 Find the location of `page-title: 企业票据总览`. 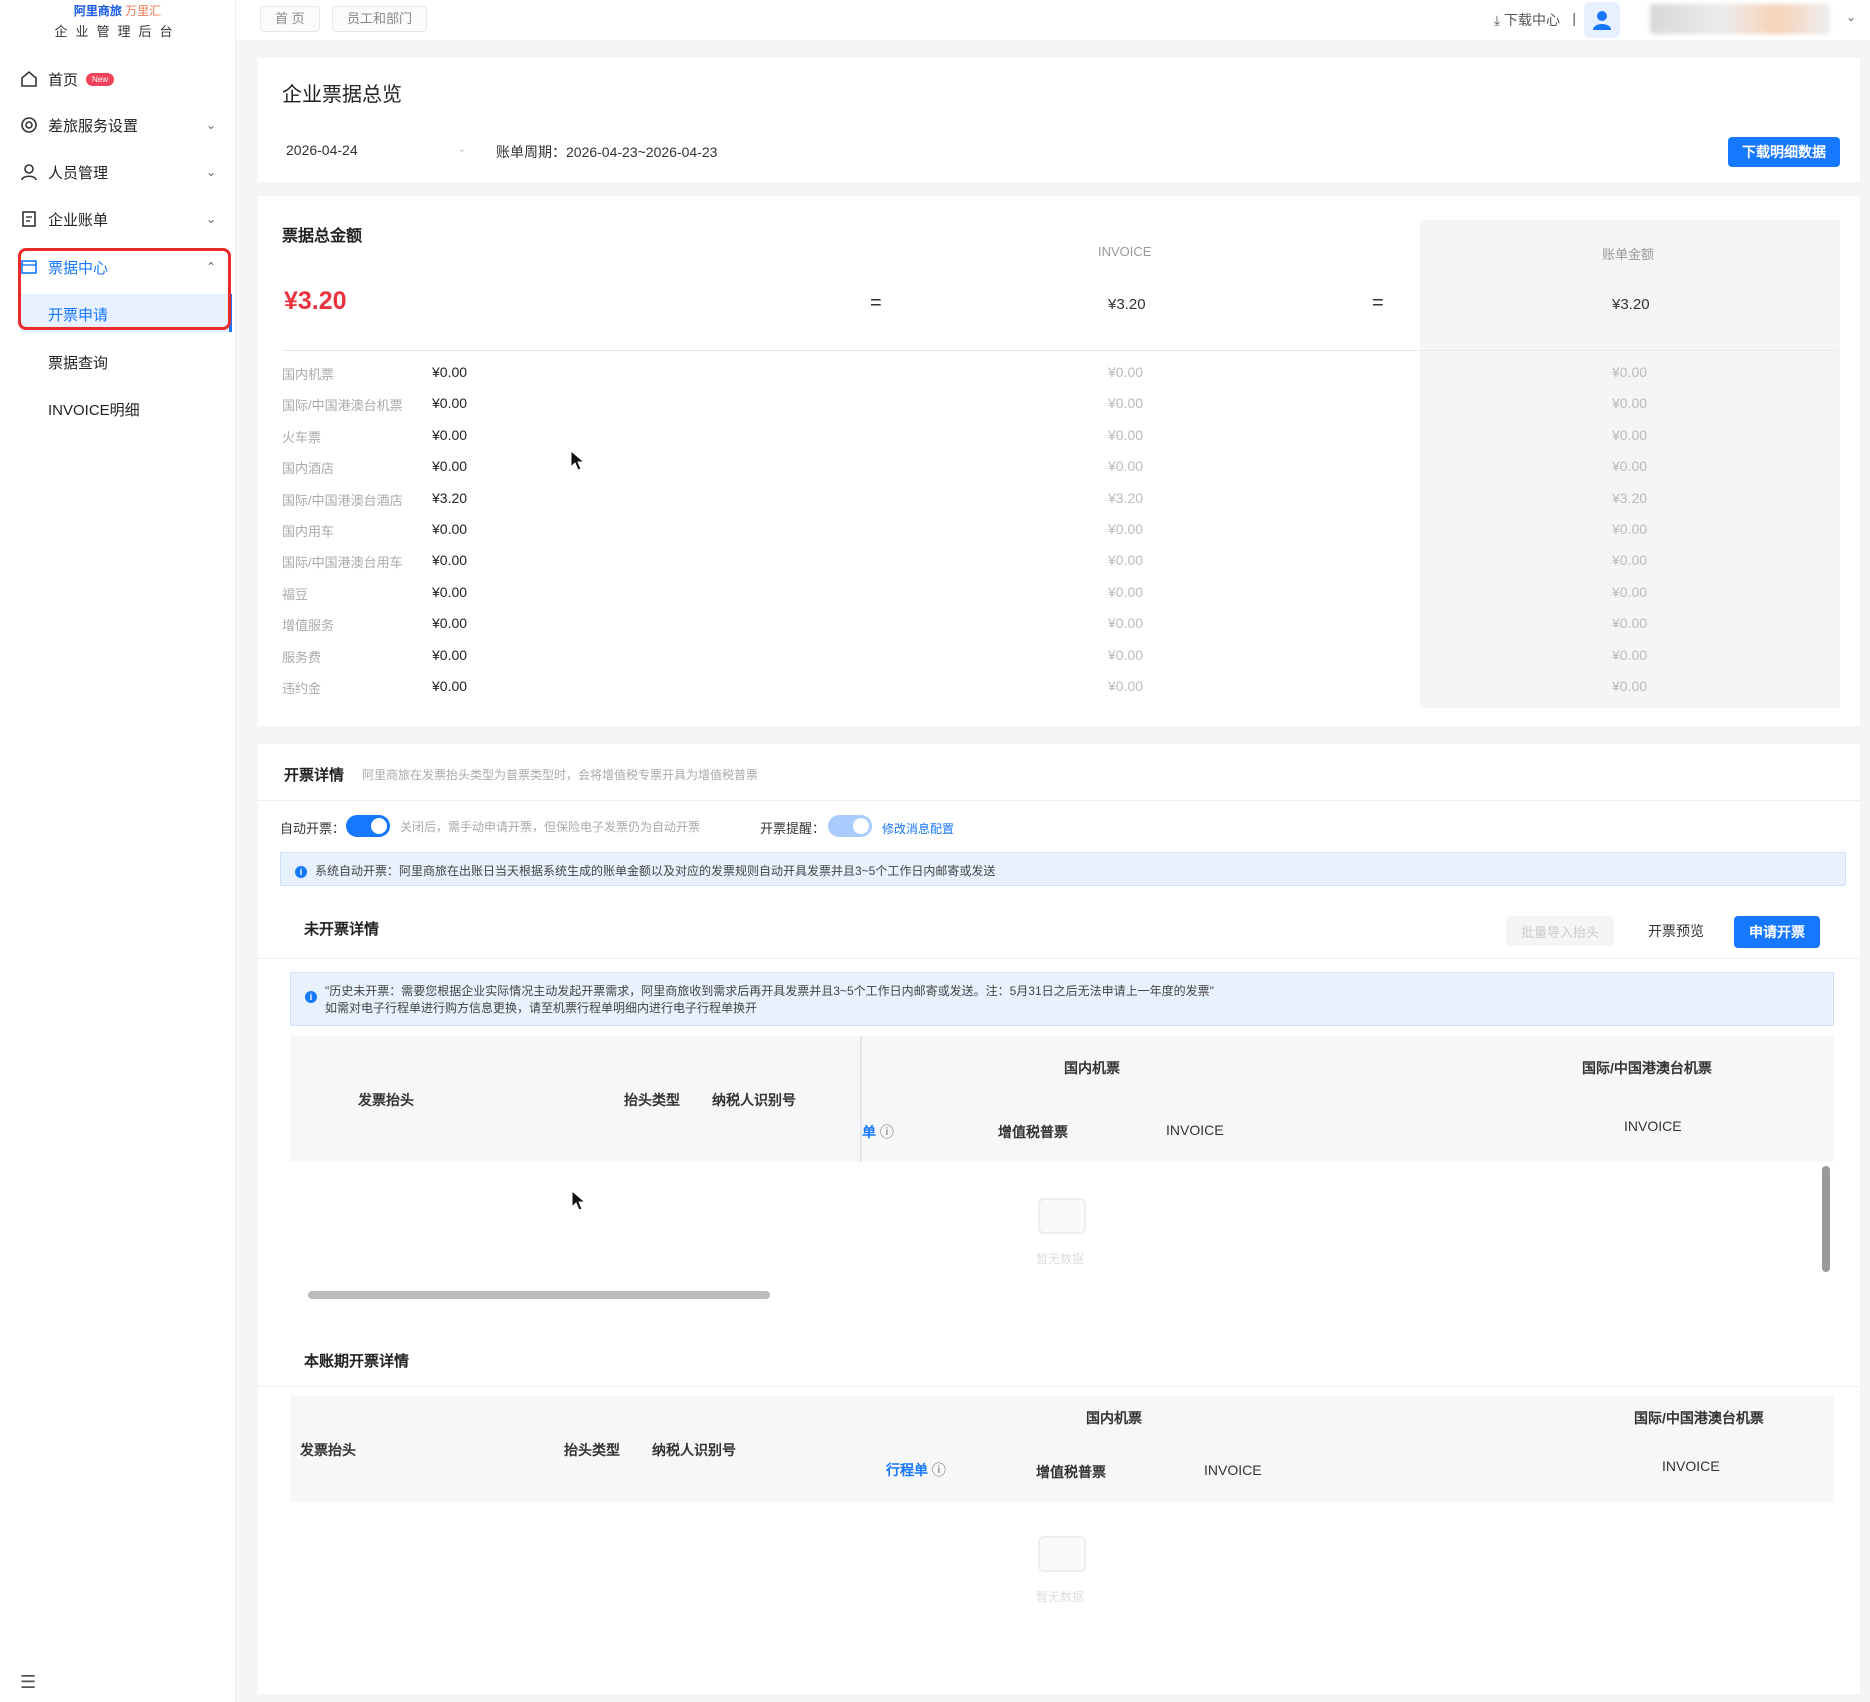

page-title: 企业票据总览 is located at coordinates (342, 95).